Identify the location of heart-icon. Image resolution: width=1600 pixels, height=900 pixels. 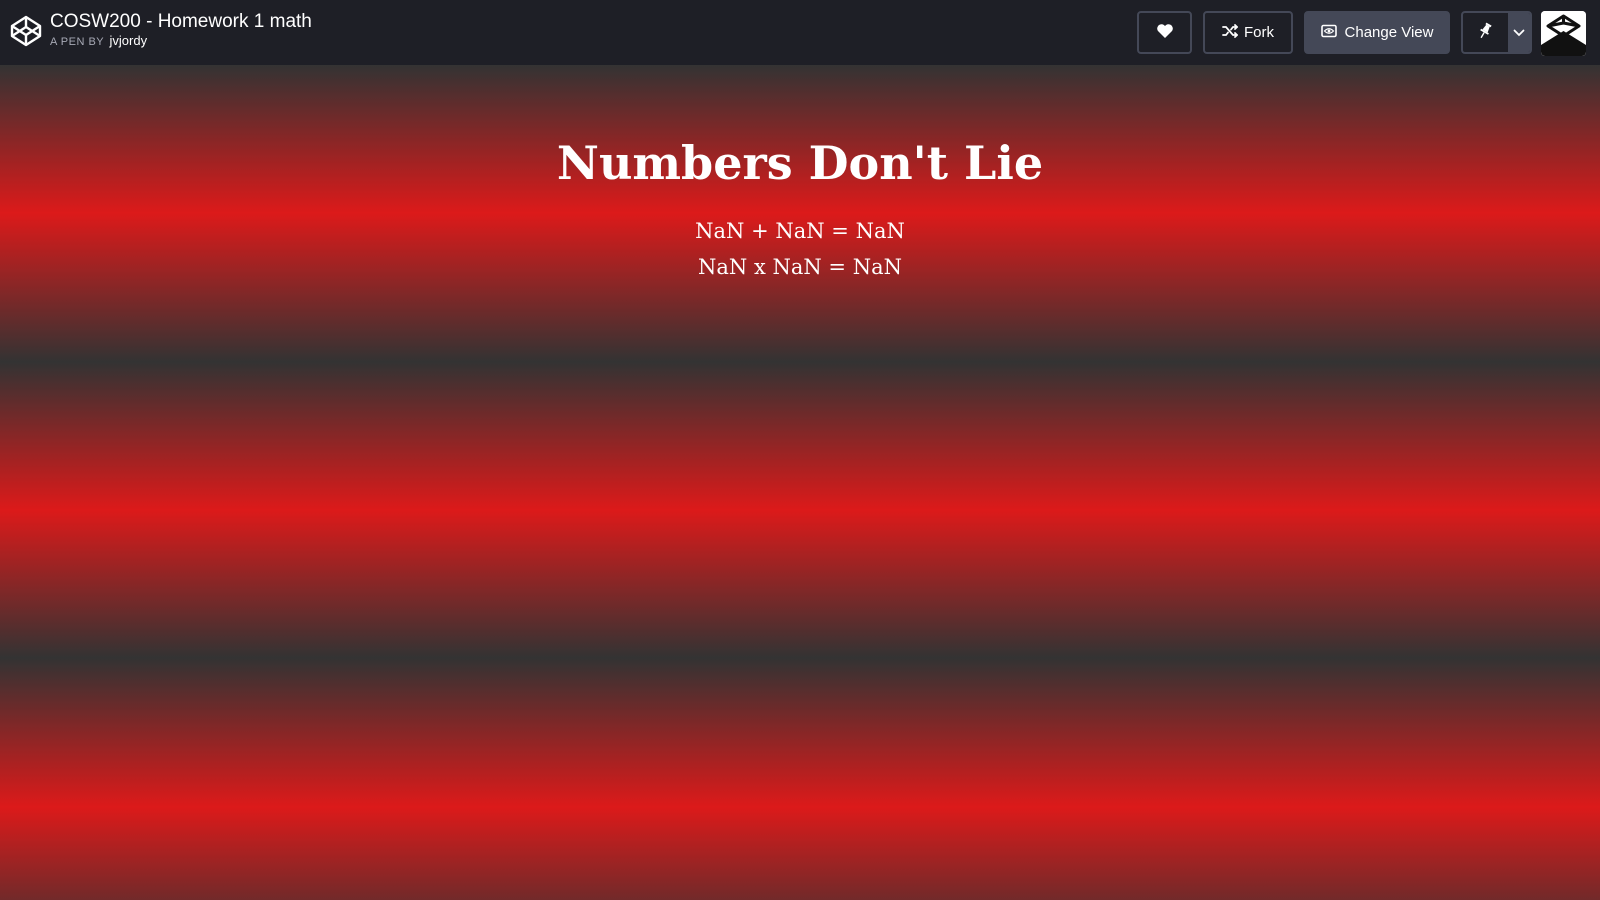
(1165, 33).